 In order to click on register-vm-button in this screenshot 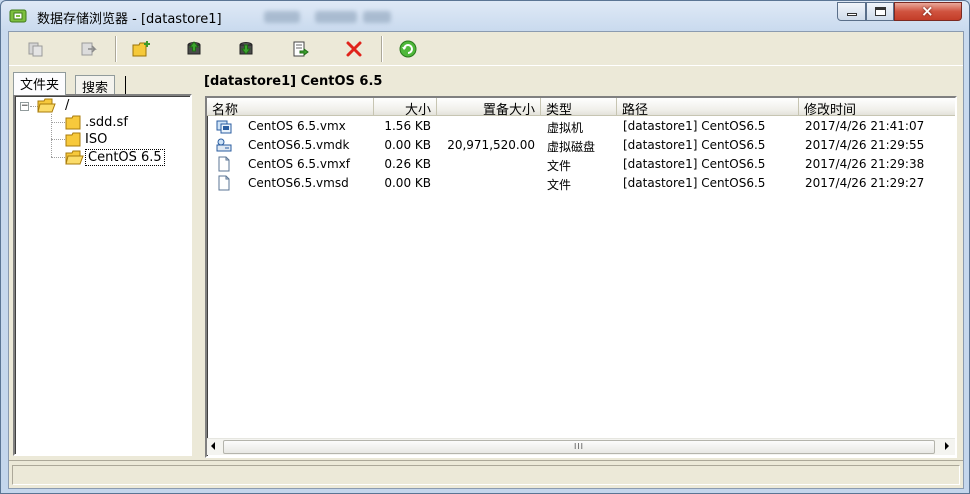, I will do `click(300, 49)`.